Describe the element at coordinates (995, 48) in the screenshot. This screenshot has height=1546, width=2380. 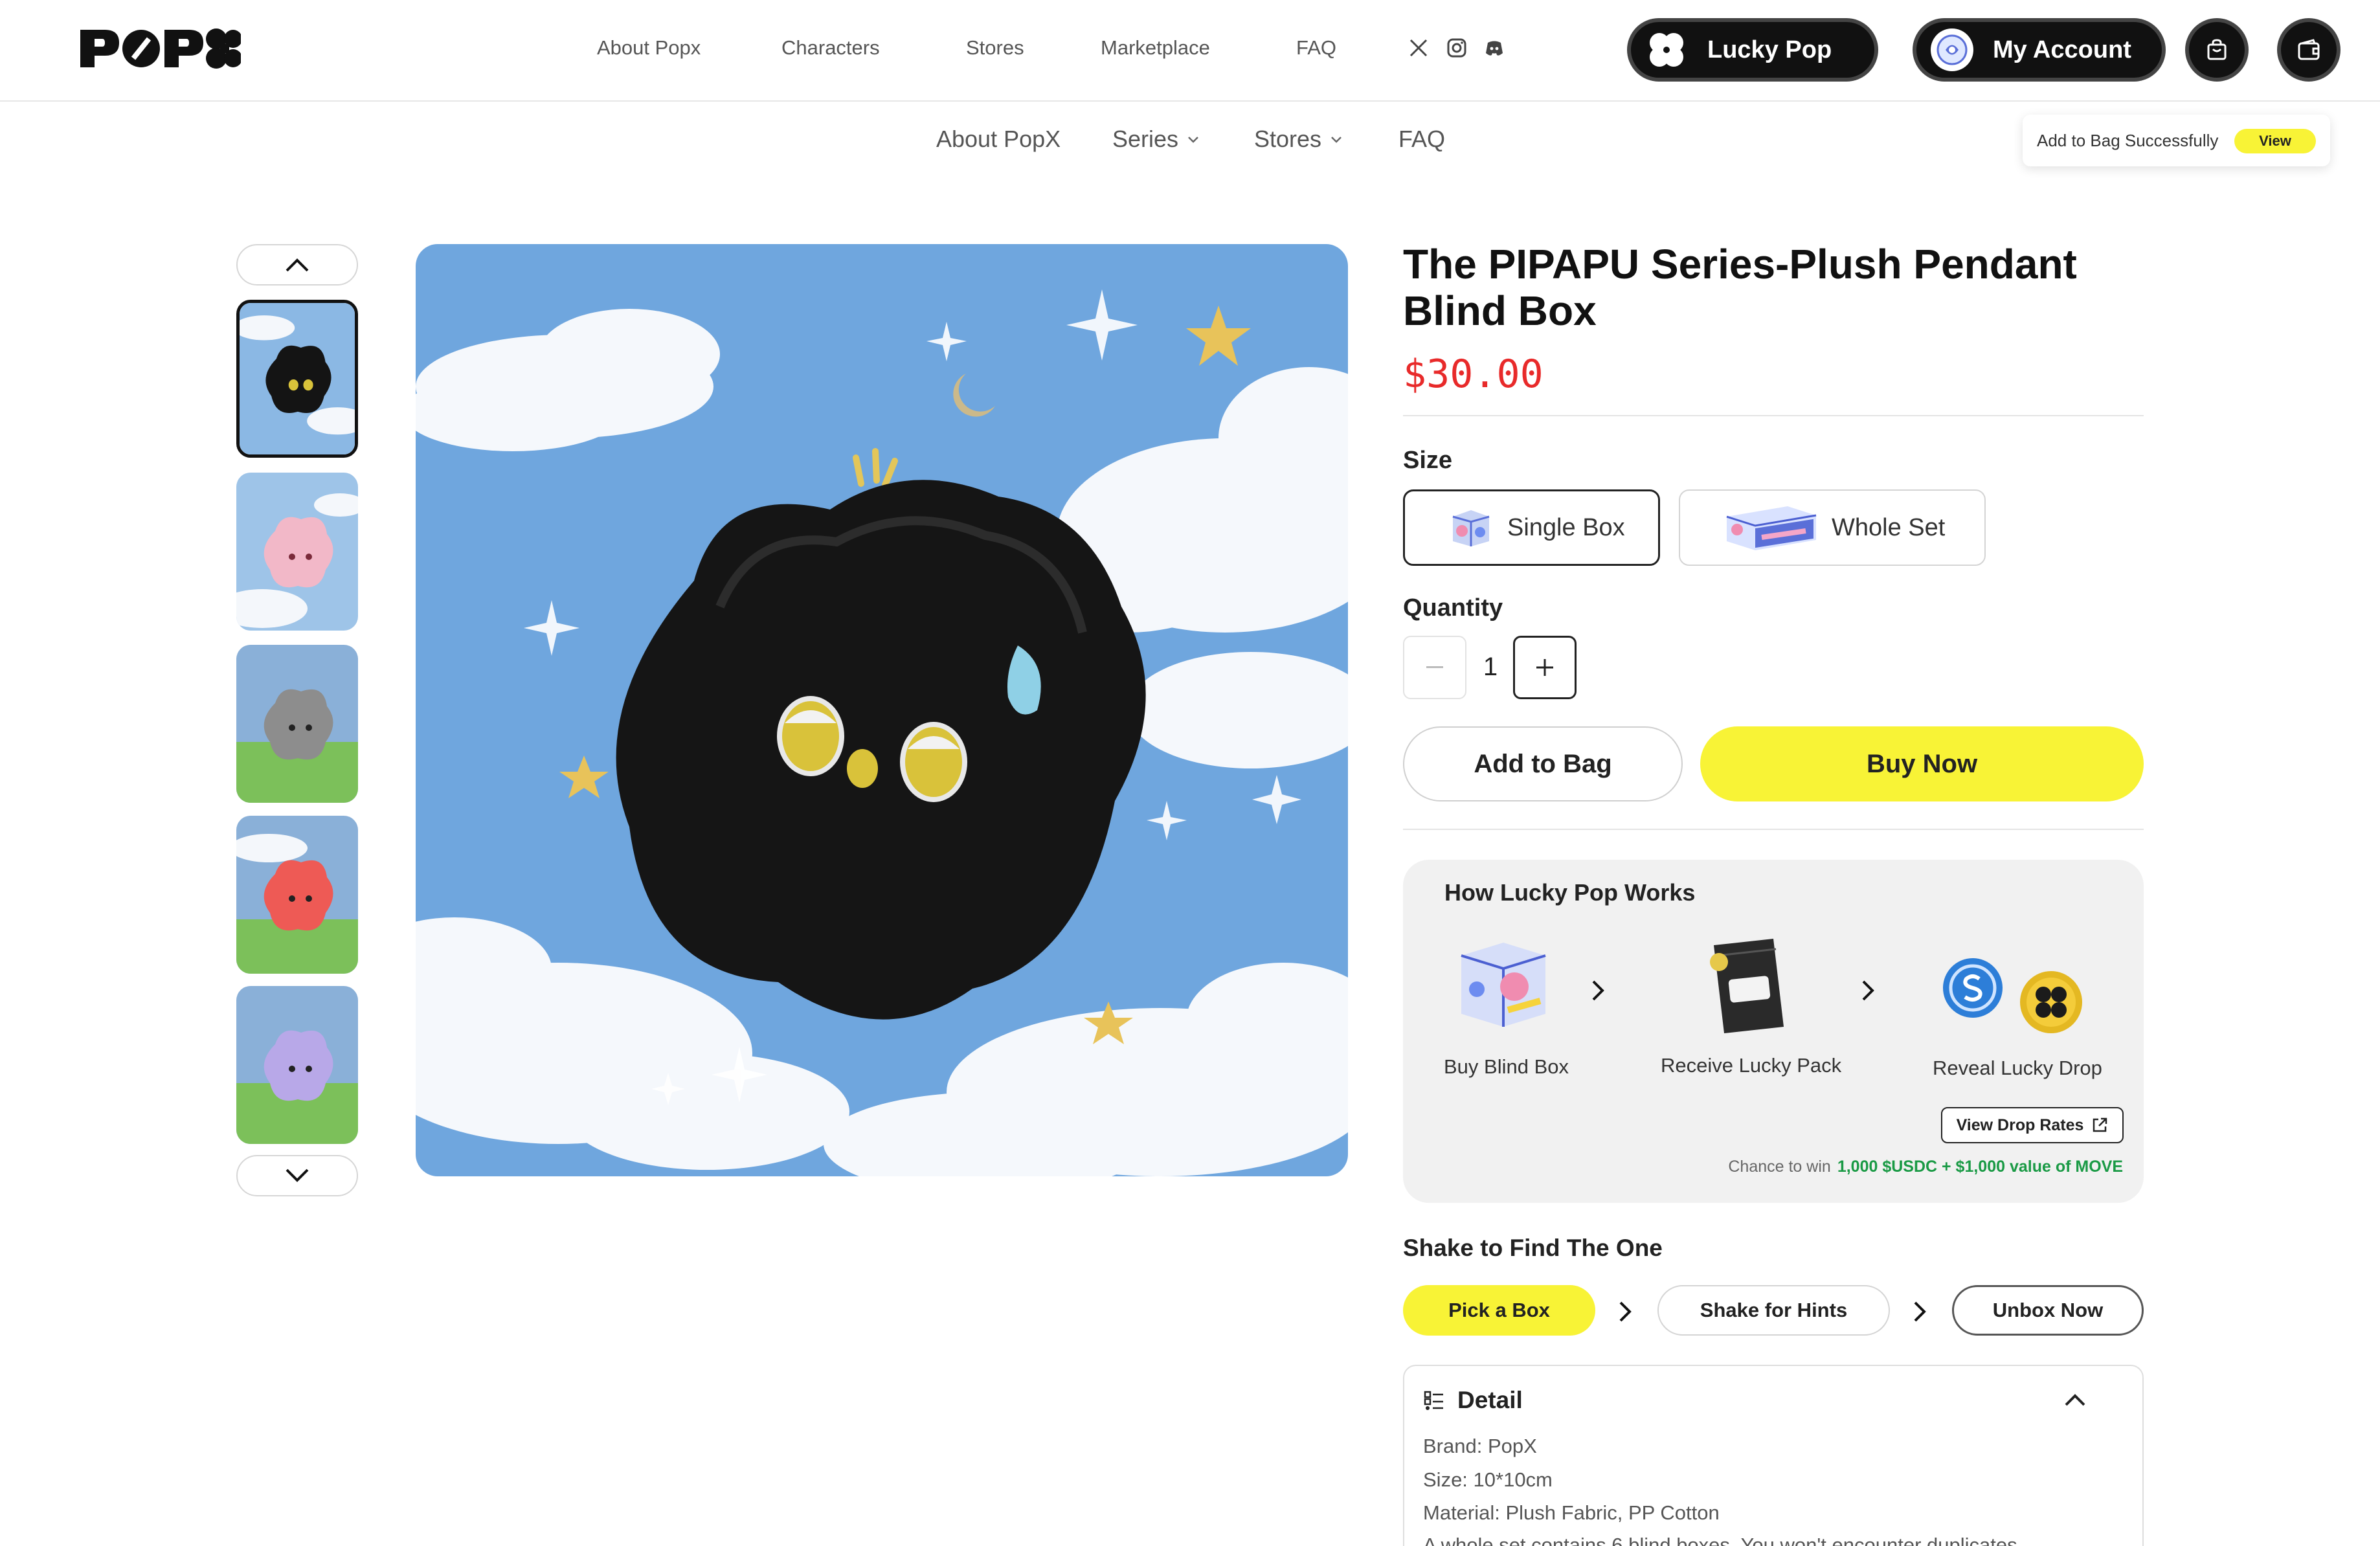
I see `nav-stores: Stores` at that location.